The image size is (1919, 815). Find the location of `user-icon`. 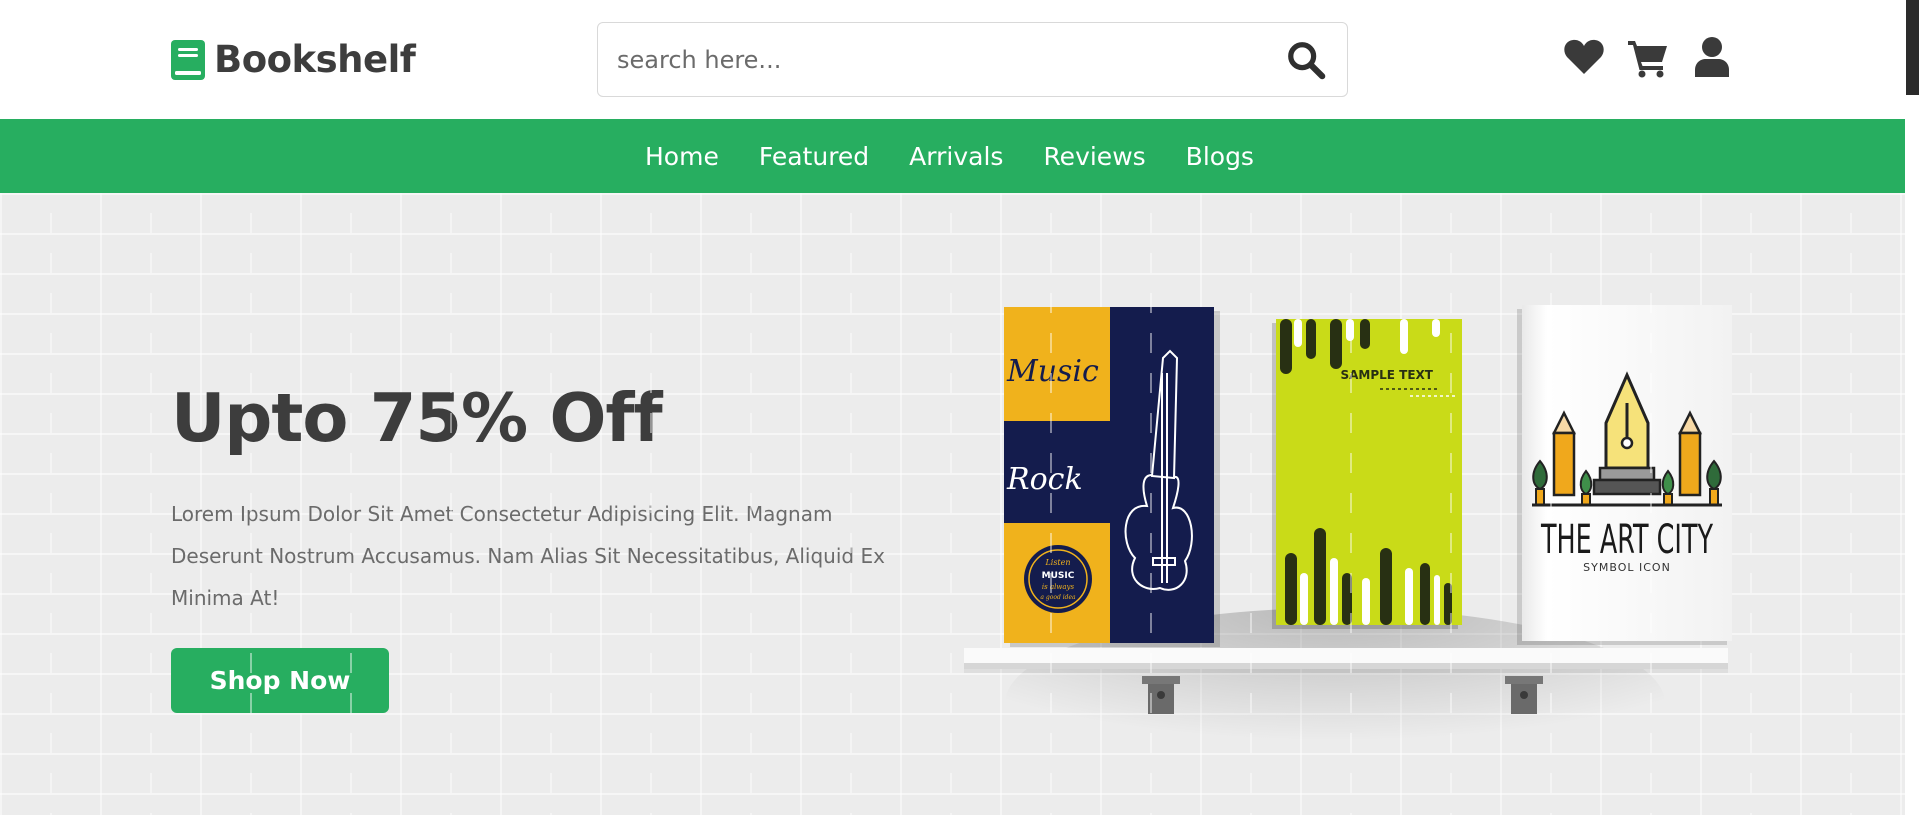

user-icon is located at coordinates (1712, 57).